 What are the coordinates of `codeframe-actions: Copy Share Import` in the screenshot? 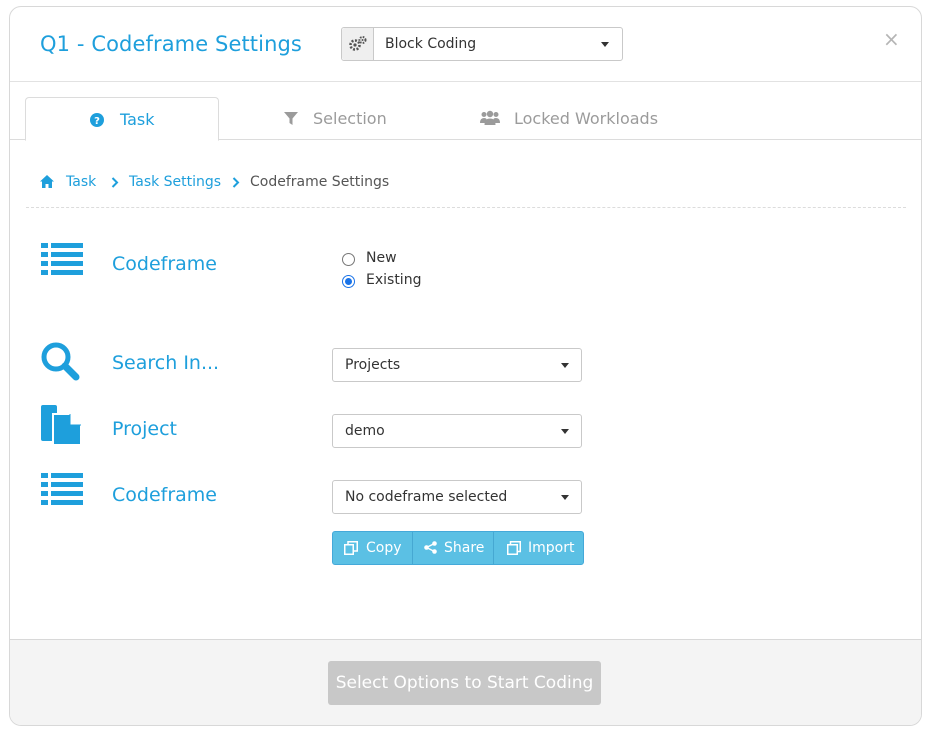 It's located at (458, 548).